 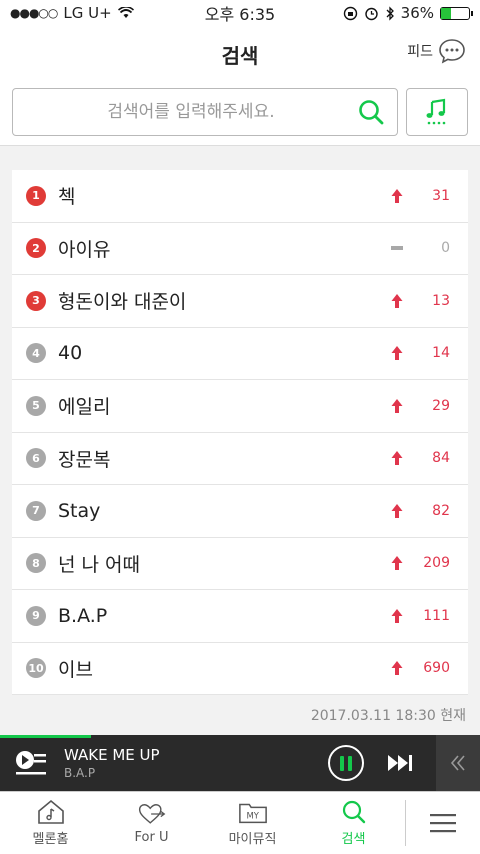 What do you see at coordinates (70, 353) in the screenshot?
I see `search-keyword: 40` at bounding box center [70, 353].